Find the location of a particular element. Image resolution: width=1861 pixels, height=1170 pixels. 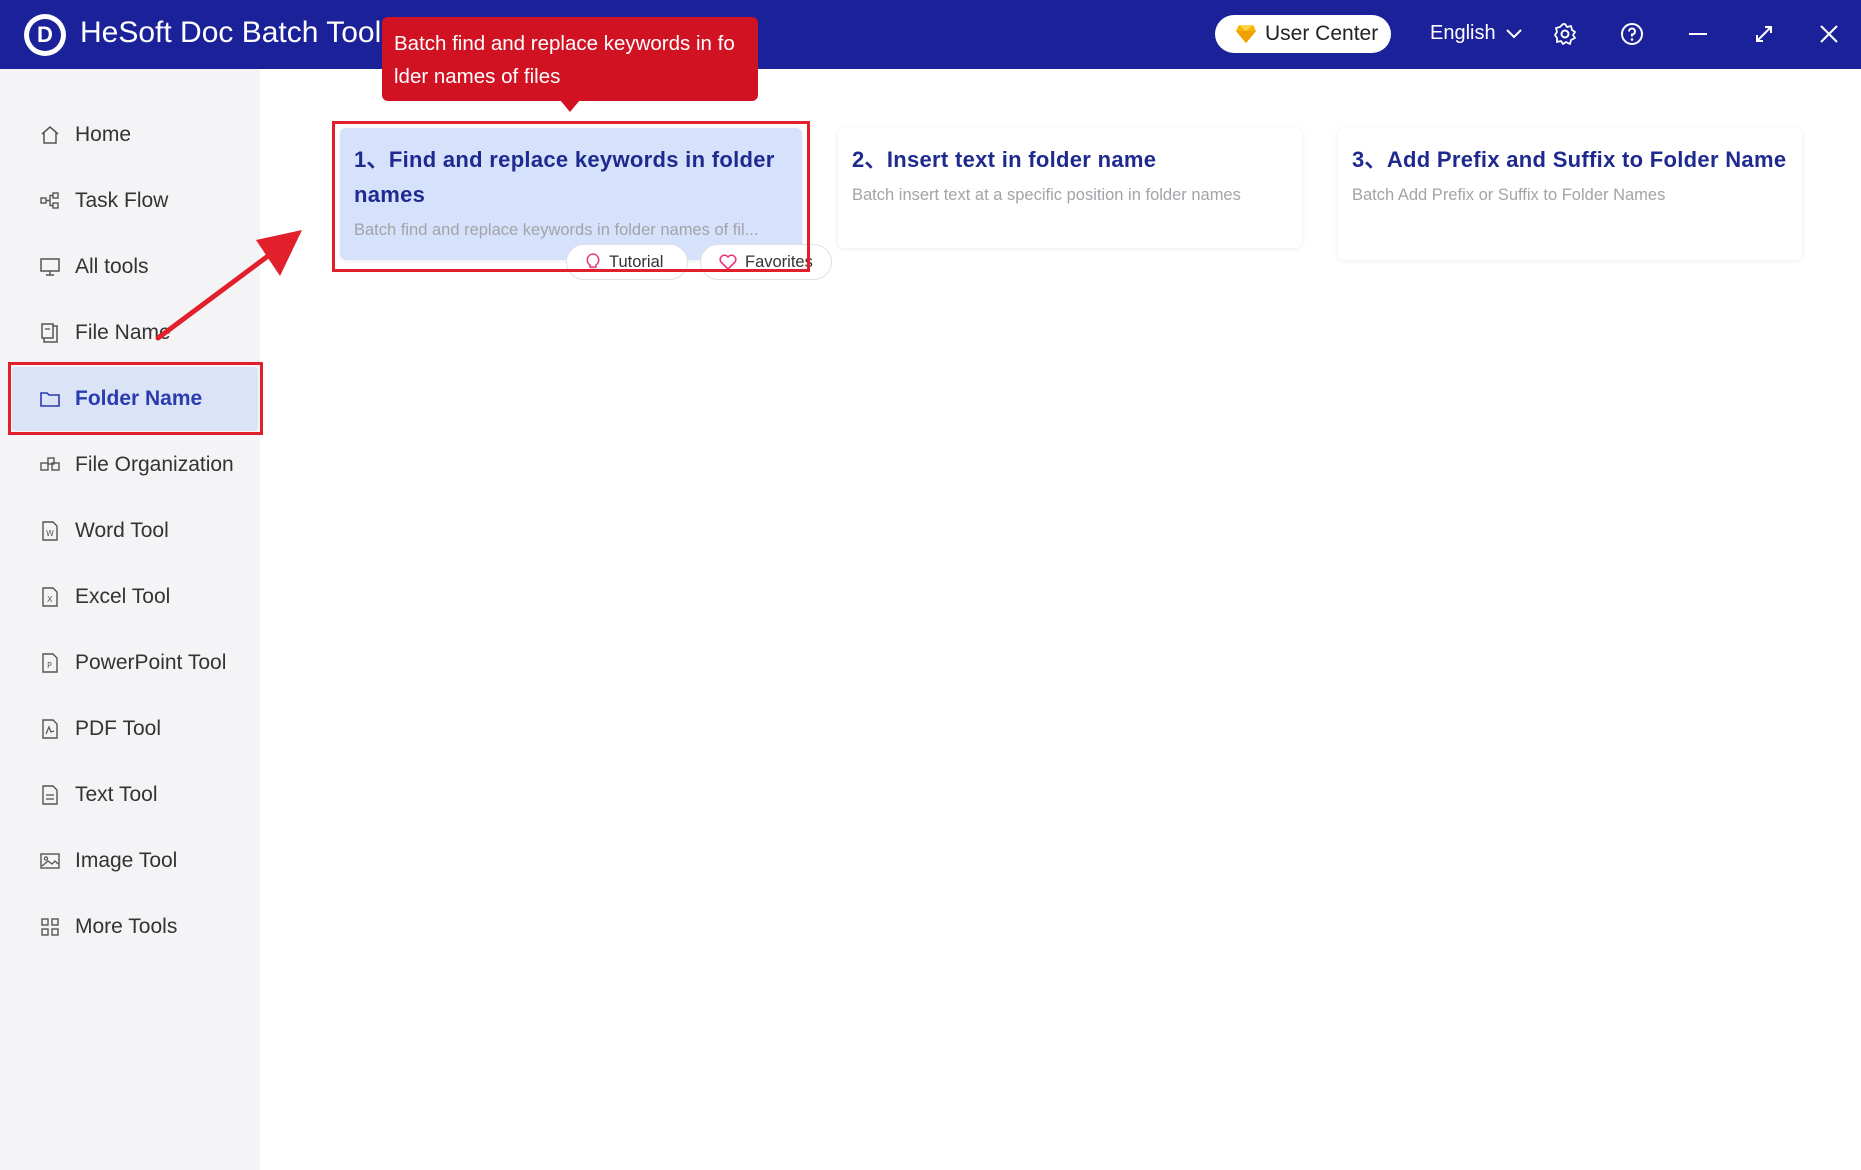

sidebar-item-label: More Tools is located at coordinates (126, 926).